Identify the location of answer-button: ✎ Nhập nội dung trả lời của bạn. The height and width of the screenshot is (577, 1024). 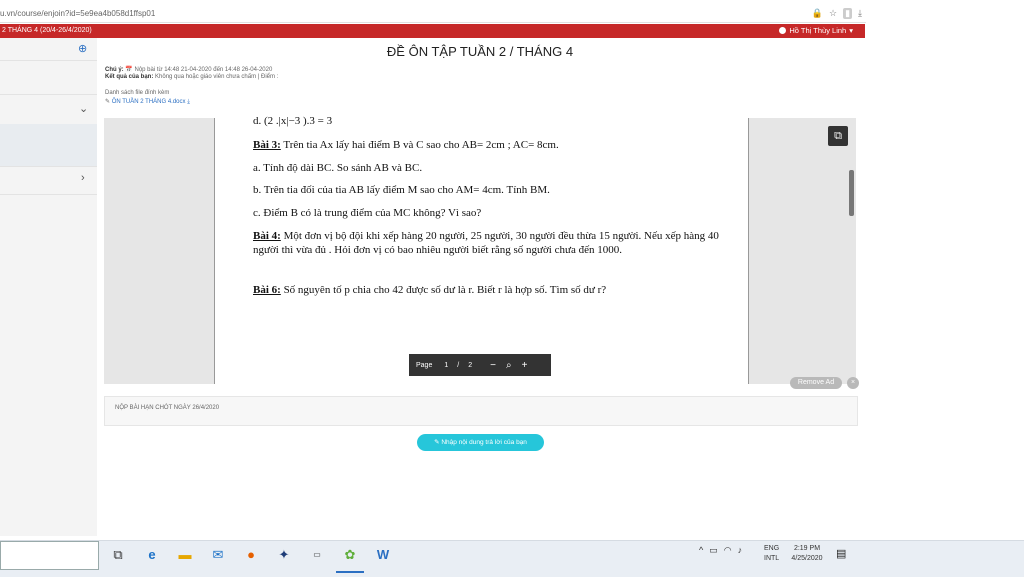
(480, 442).